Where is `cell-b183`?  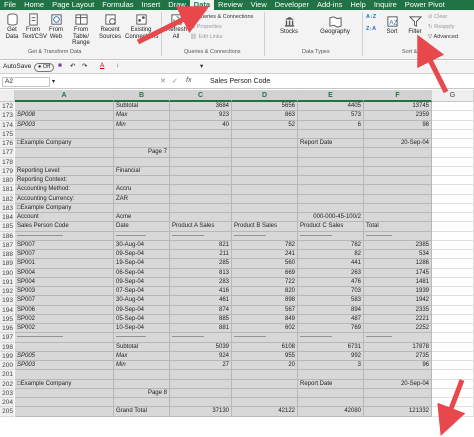 cell-b183 is located at coordinates (142, 208).